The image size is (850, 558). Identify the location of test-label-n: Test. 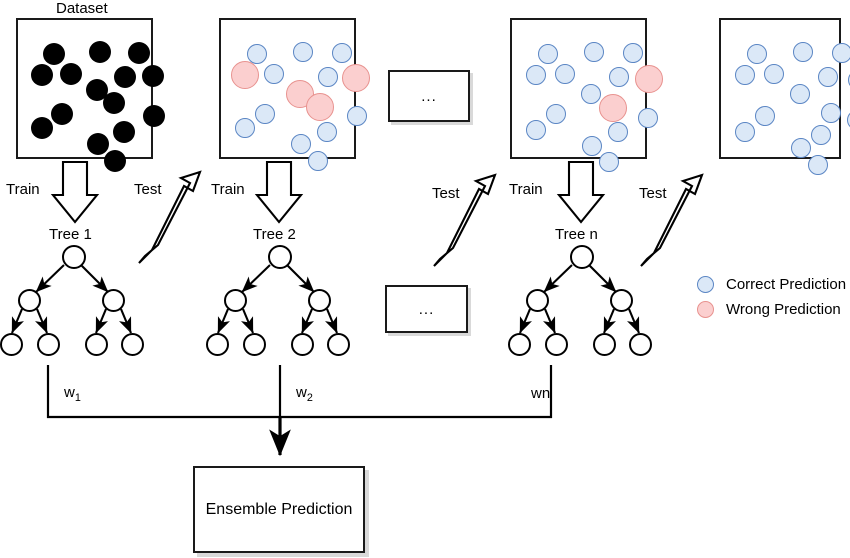
(653, 193).